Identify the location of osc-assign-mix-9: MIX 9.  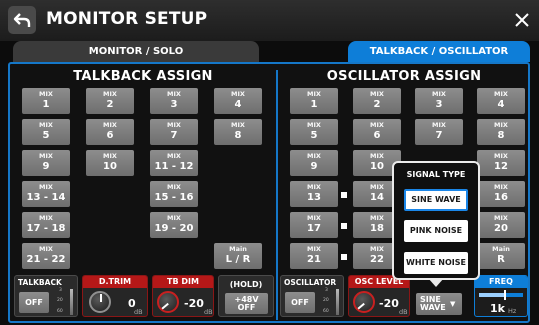
(314, 163).